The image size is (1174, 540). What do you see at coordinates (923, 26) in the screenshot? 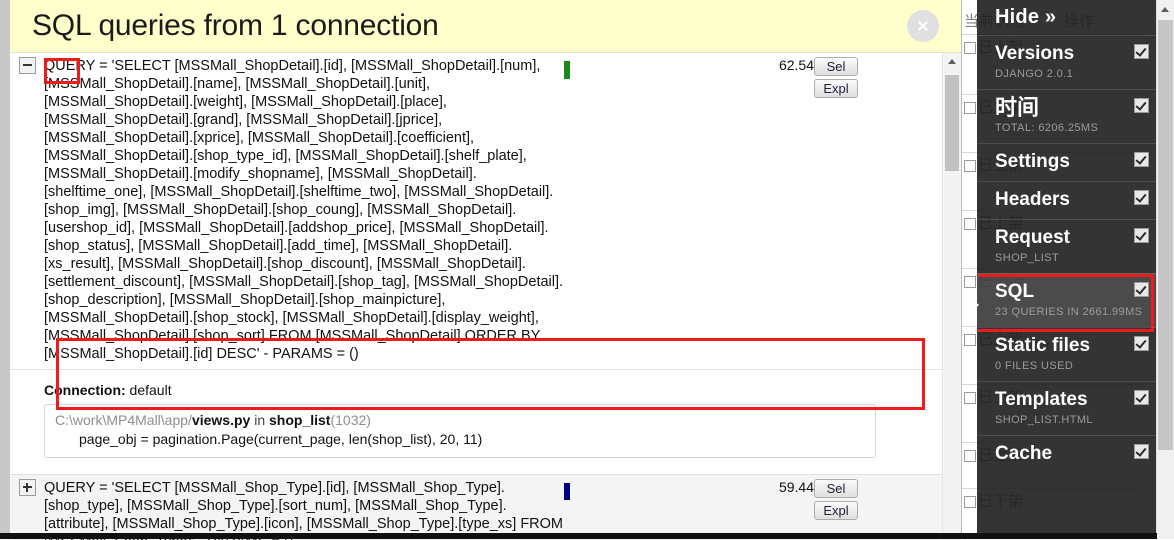
I see `close-icon` at bounding box center [923, 26].